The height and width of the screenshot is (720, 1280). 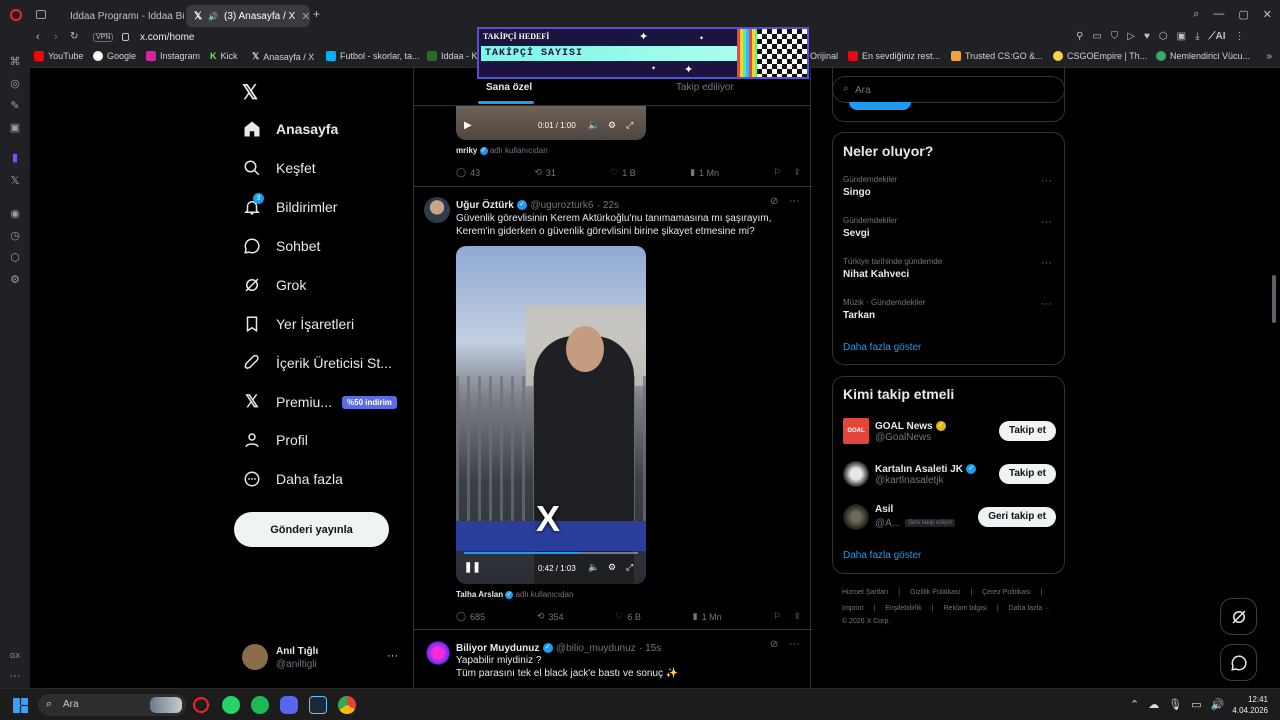 What do you see at coordinates (1274, 299) in the screenshot?
I see `page-scrollbar` at bounding box center [1274, 299].